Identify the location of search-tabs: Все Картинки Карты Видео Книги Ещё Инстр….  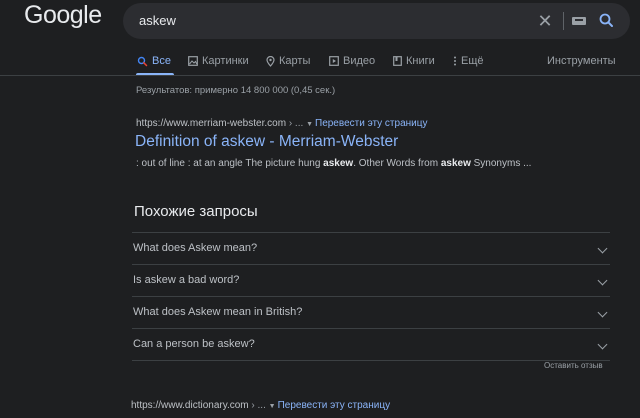
(320, 62).